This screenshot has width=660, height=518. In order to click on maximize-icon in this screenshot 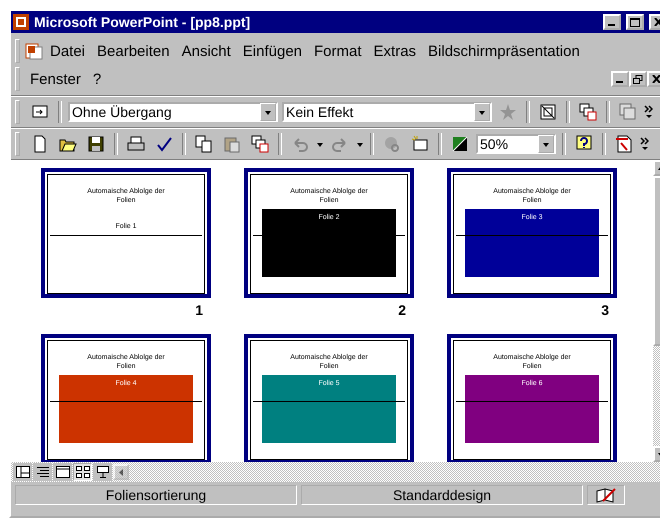, I will do `click(635, 22)`.